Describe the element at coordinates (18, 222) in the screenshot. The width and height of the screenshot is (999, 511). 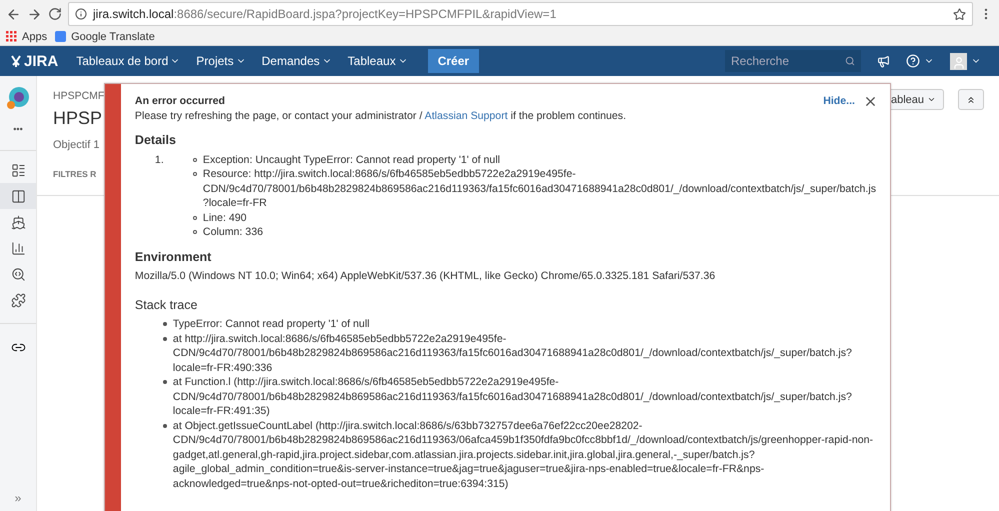
I see `ship-icon` at that location.